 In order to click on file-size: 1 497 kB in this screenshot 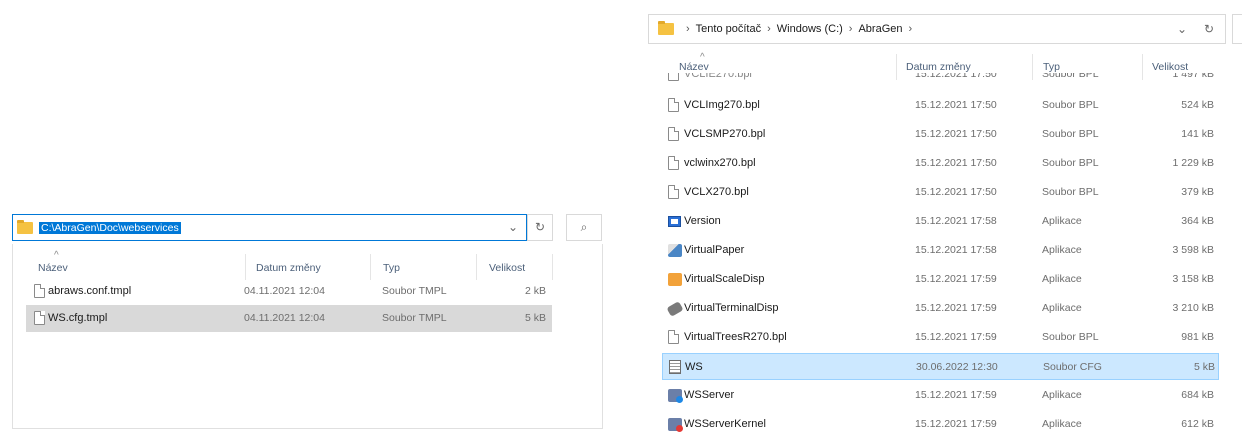, I will do `click(1193, 76)`.